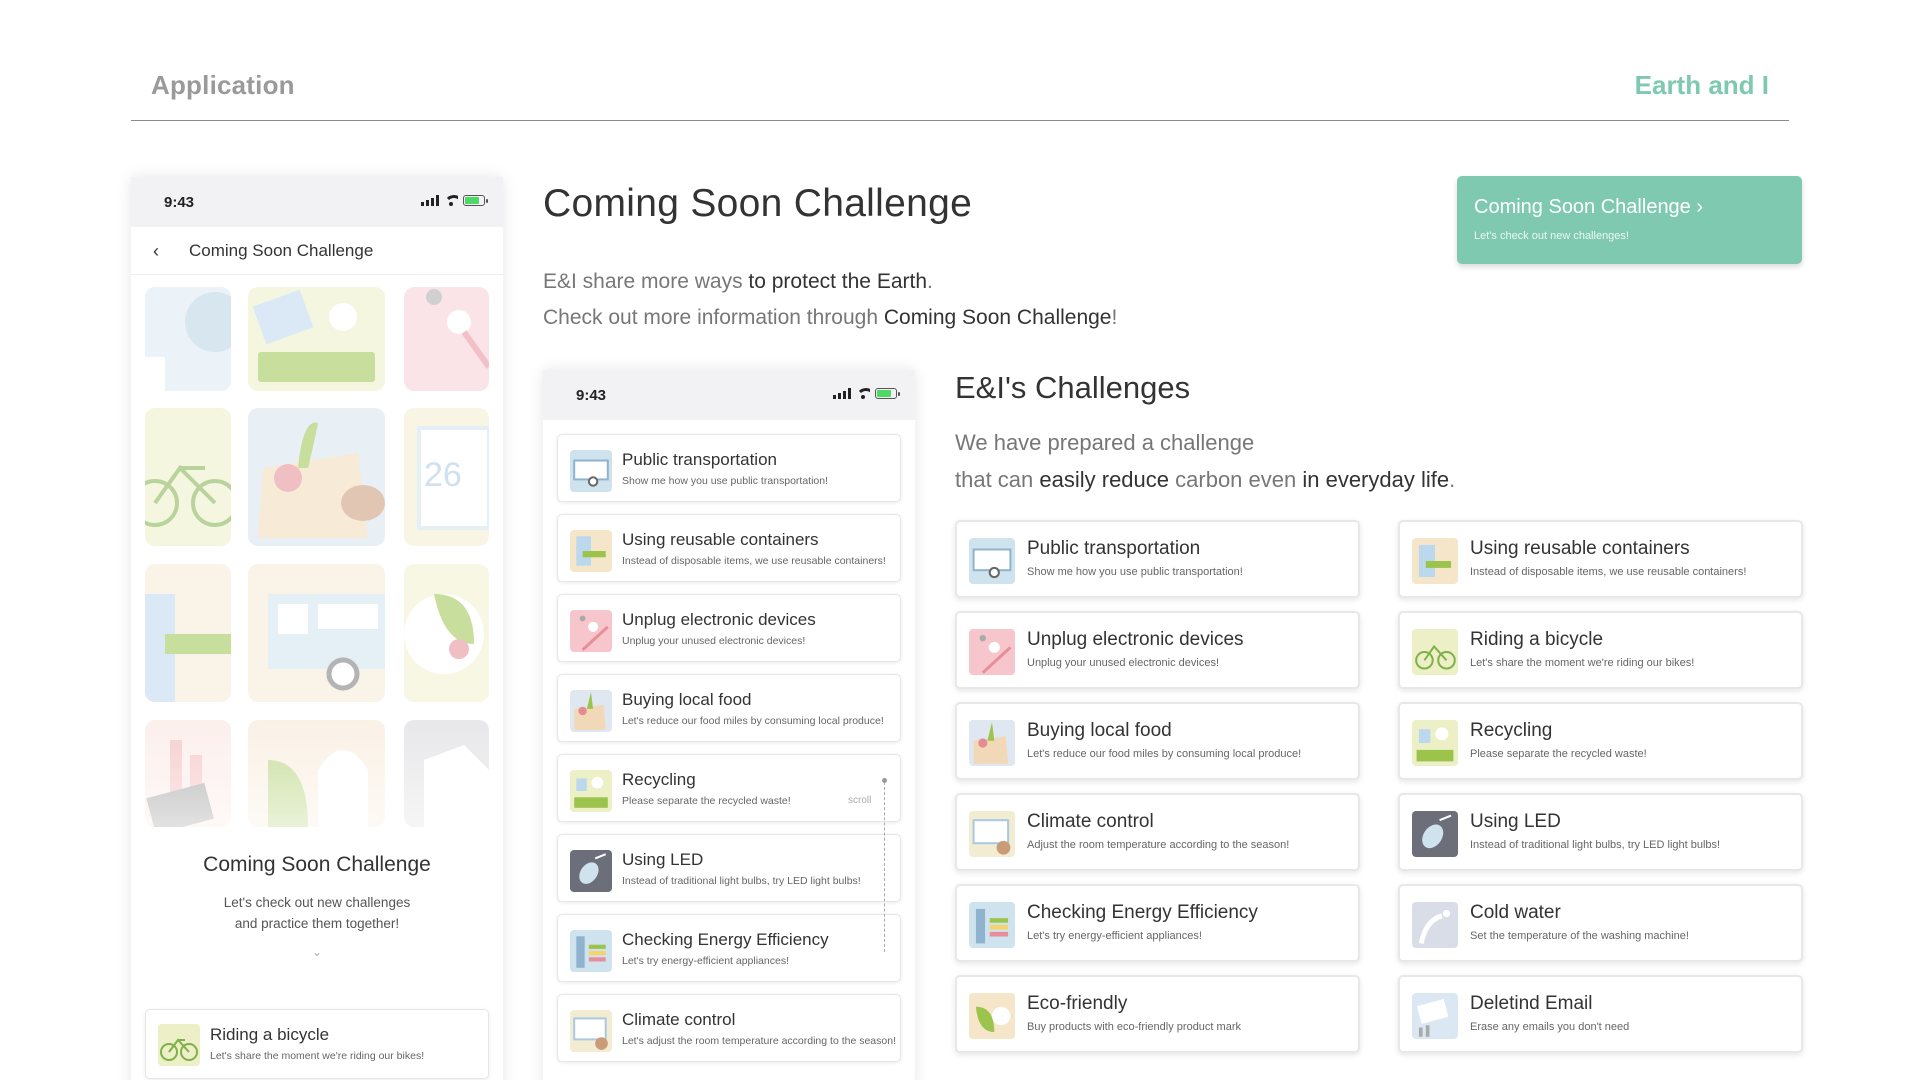  I want to click on tile-bus-image, so click(316, 633).